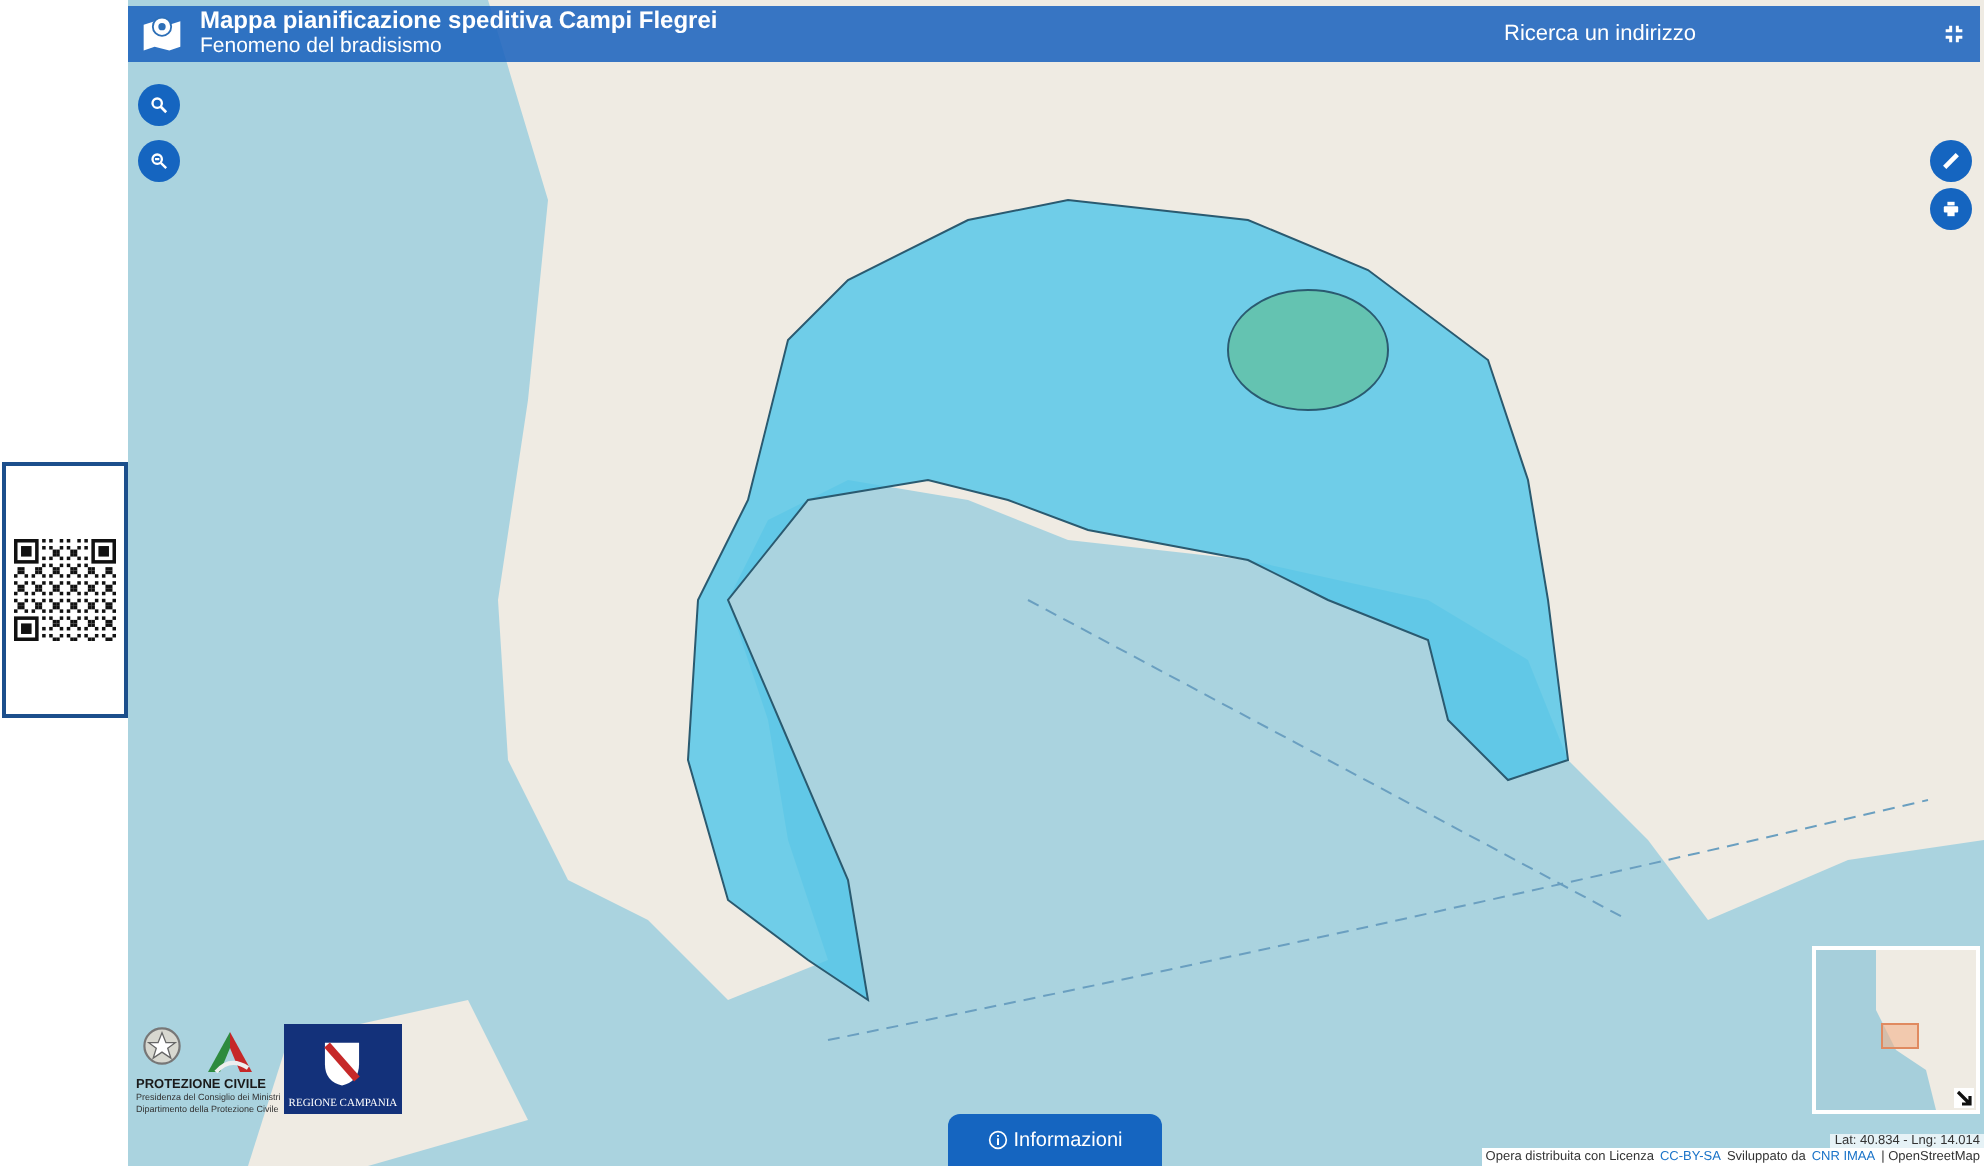 This screenshot has height=1166, width=1984. Describe the element at coordinates (997, 1140) in the screenshot. I see `info-icon` at that location.